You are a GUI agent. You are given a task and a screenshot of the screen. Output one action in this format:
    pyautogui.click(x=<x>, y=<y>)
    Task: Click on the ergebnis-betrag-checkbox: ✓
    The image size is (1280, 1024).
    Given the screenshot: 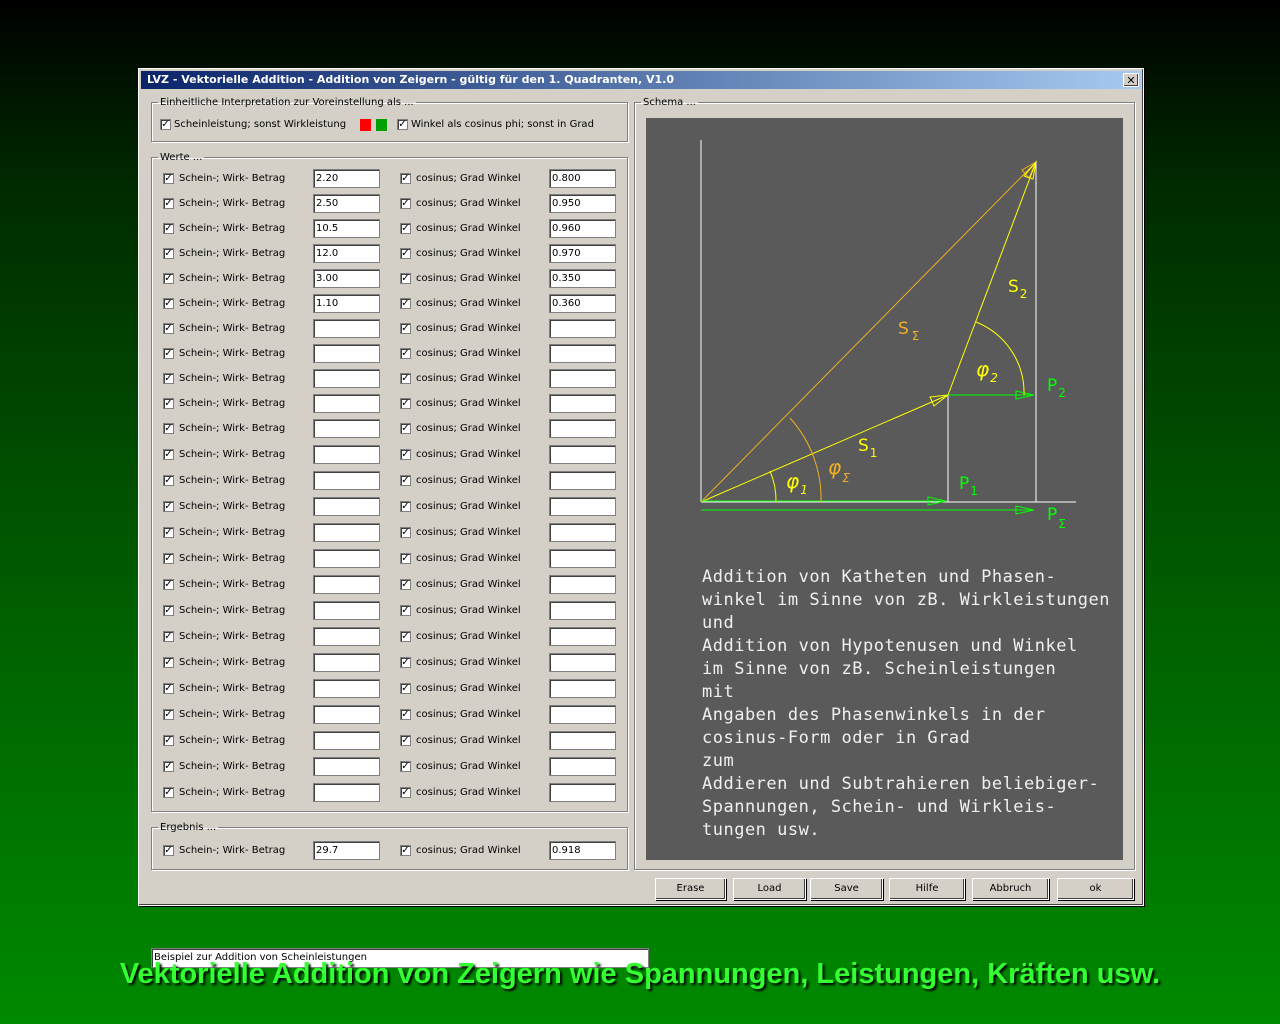 What is the action you would take?
    pyautogui.click(x=168, y=850)
    